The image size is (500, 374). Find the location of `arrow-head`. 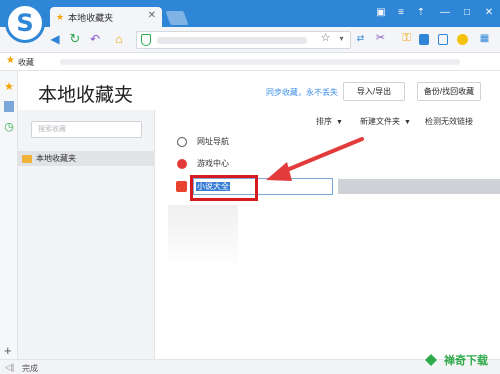

arrow-head is located at coordinates (279, 171).